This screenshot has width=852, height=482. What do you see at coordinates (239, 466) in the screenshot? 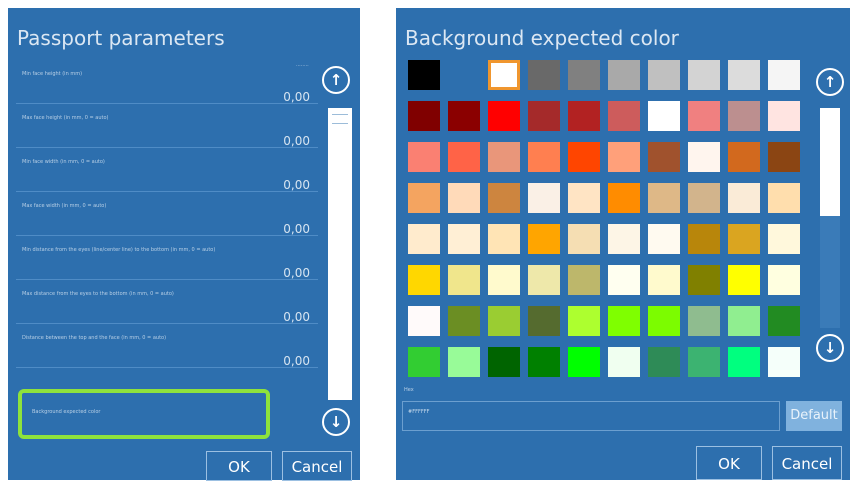
I see `ok-button: OK` at bounding box center [239, 466].